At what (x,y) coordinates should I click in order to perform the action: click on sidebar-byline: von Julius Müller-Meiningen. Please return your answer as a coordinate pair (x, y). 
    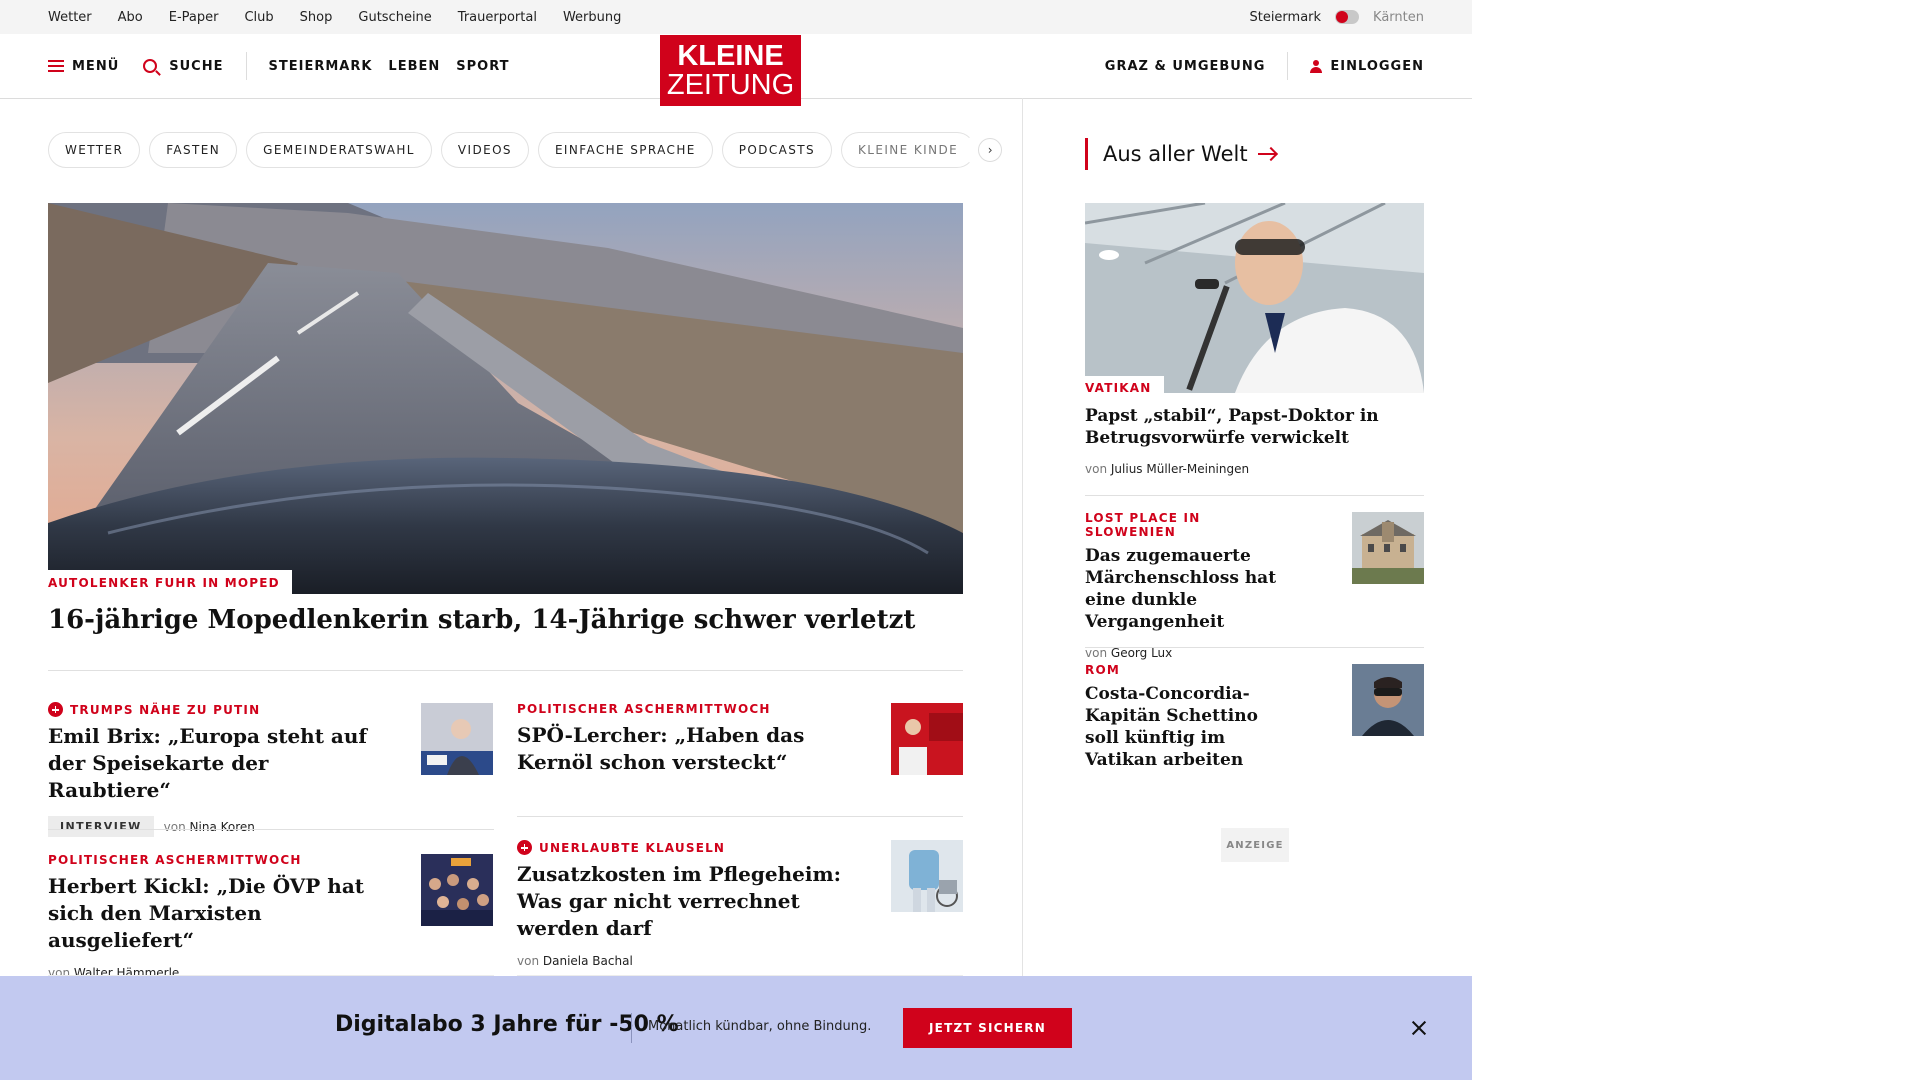
    Looking at the image, I should click on (1254, 469).